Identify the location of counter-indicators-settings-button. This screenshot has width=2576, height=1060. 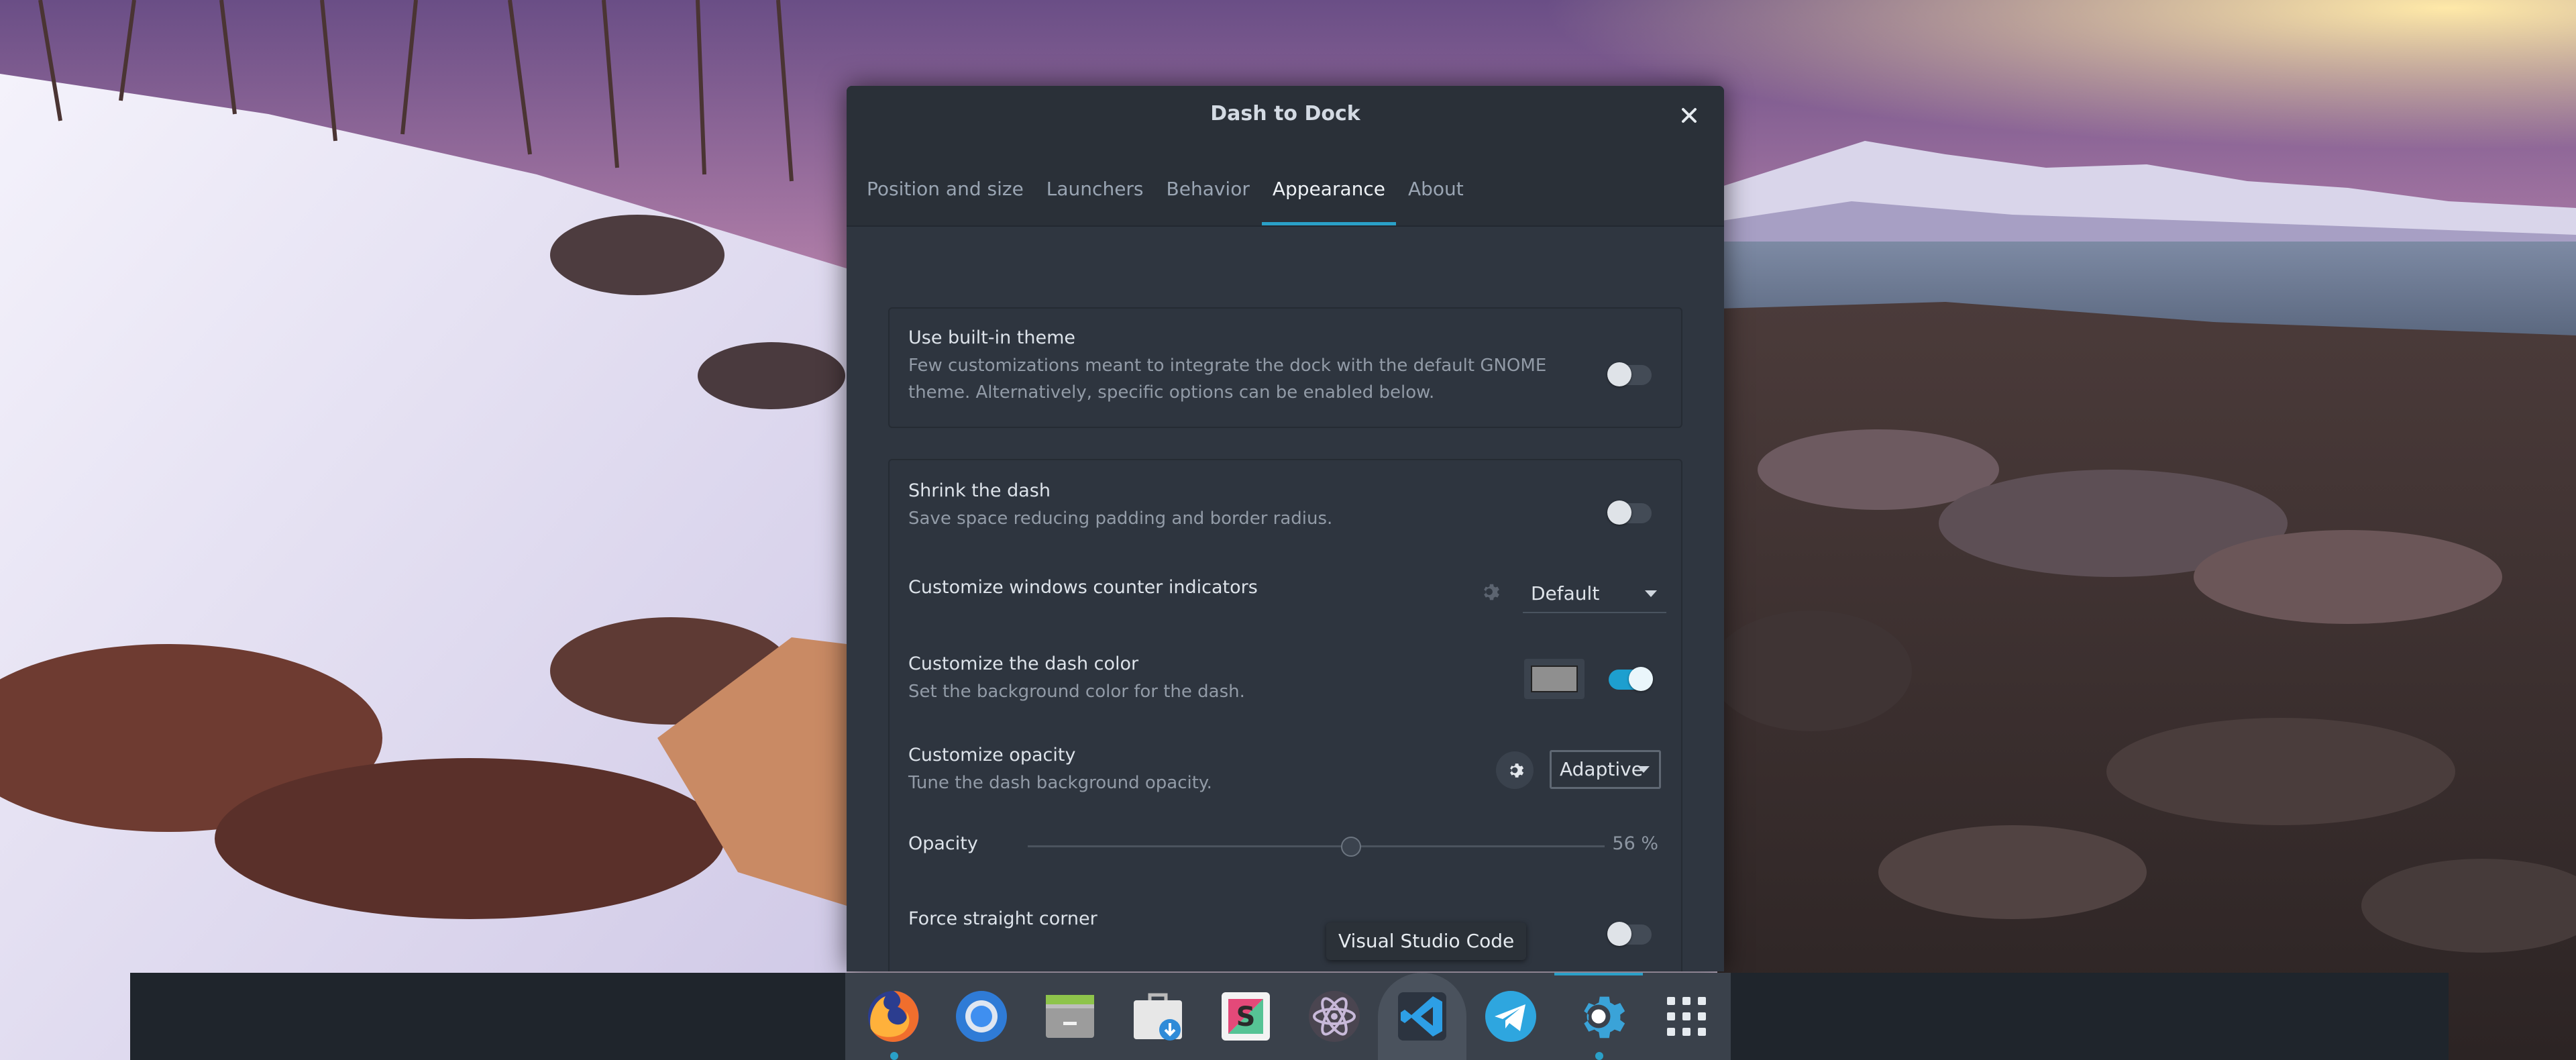
(1489, 592).